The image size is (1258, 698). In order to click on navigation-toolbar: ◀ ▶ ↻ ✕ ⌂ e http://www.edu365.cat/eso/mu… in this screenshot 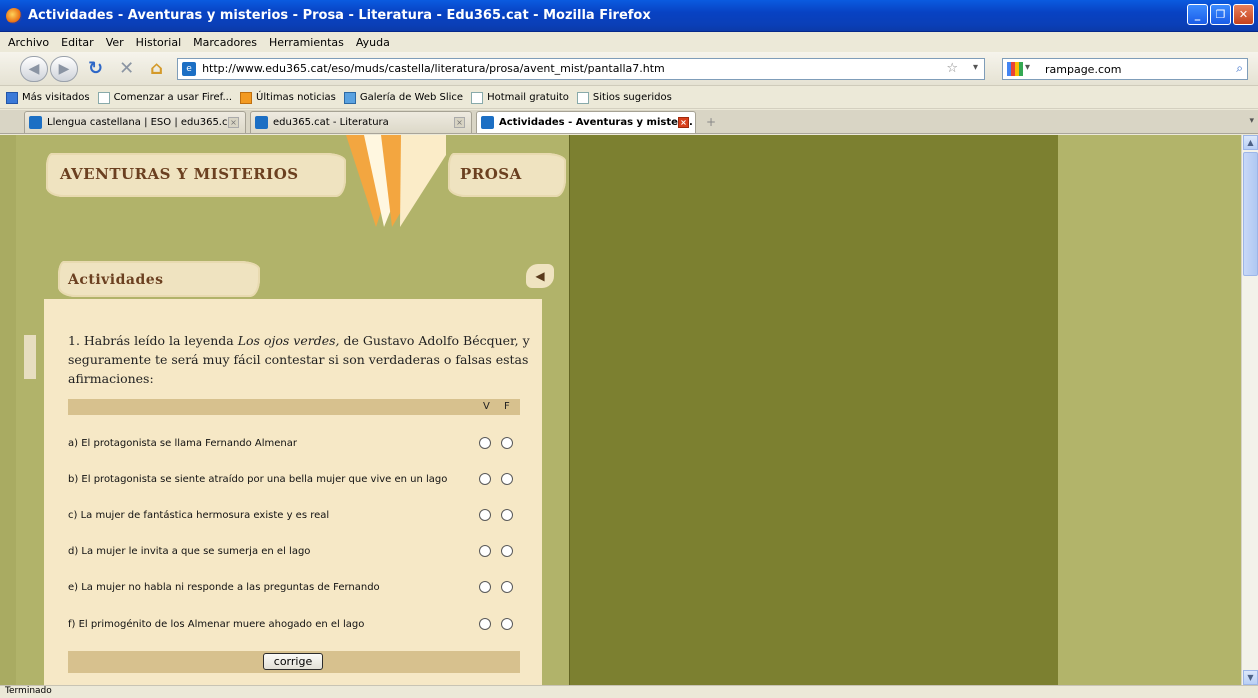, I will do `click(629, 69)`.